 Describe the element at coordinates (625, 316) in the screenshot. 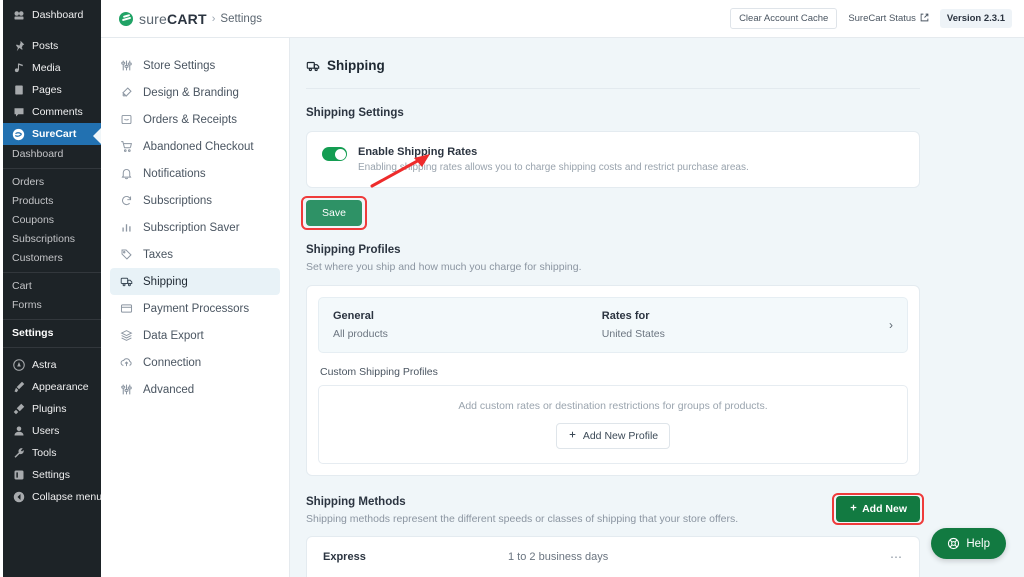

I see `rates-for-label: Rates for` at that location.